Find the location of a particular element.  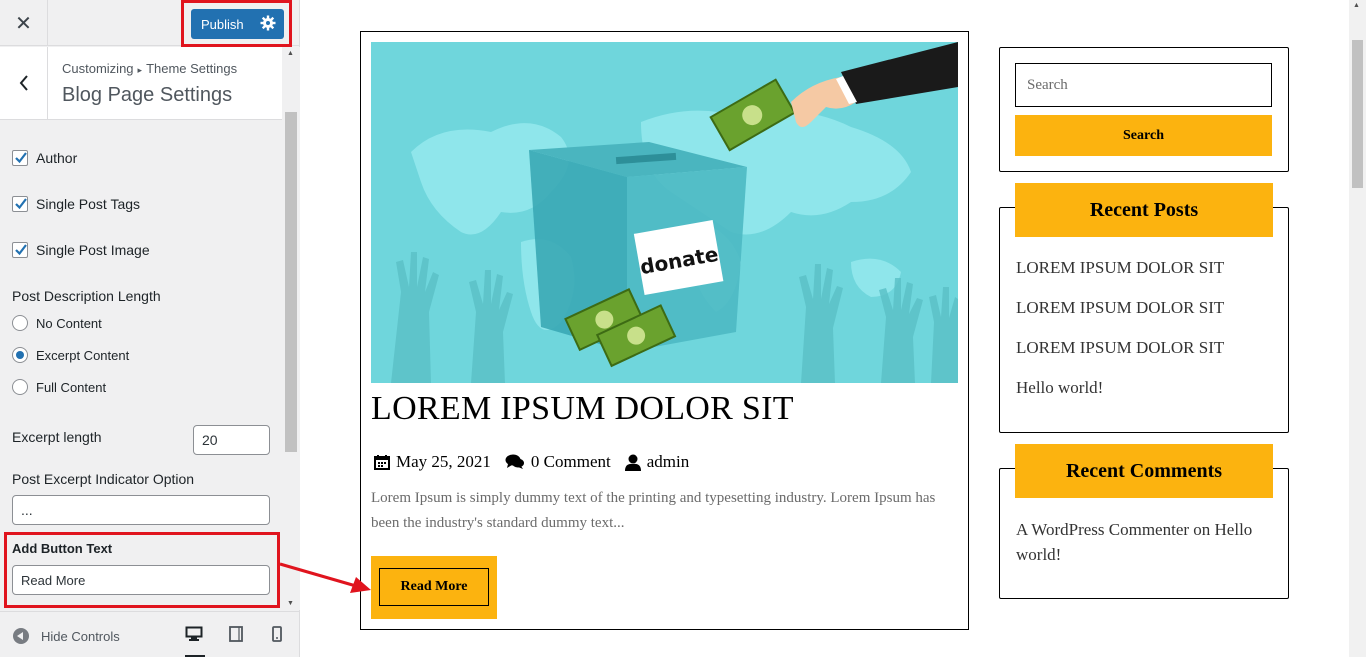

scrollbar-thumb is located at coordinates (291, 282).